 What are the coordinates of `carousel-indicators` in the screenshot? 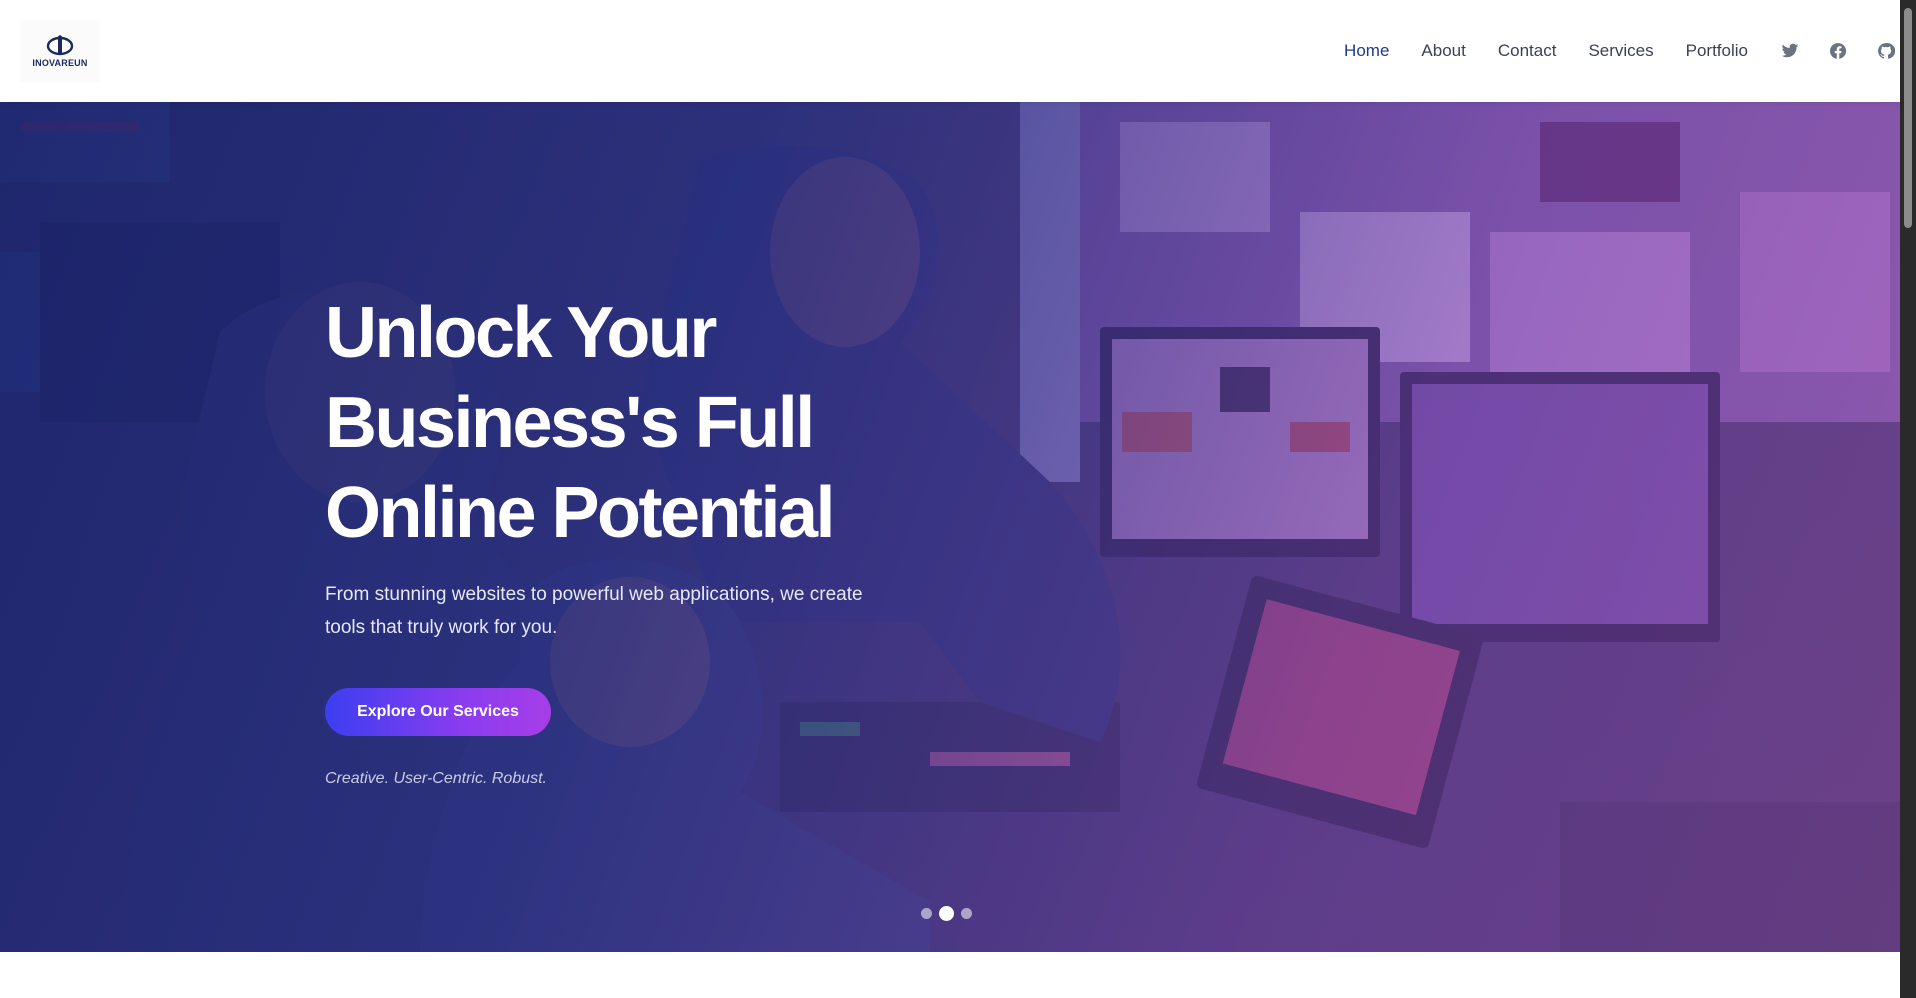 It's located at (950, 913).